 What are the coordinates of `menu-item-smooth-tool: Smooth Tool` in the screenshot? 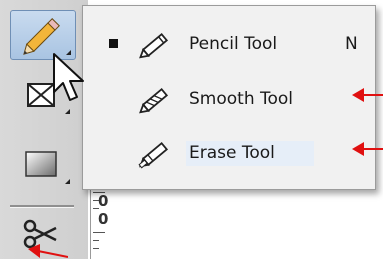 It's located at (229, 100).